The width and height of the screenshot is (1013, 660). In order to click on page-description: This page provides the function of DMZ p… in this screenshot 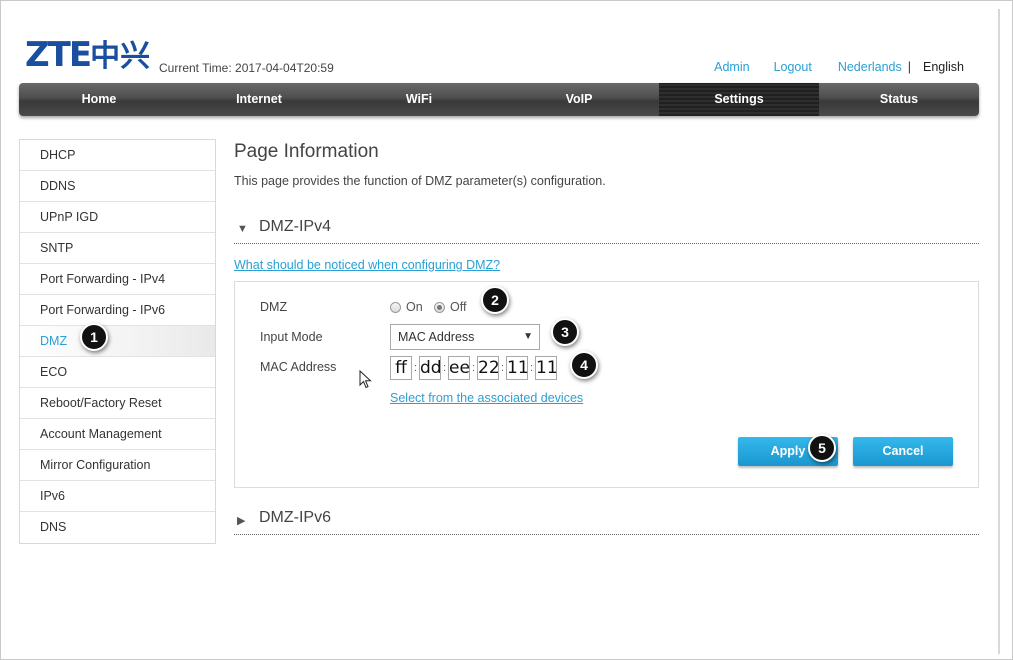, I will do `click(420, 181)`.